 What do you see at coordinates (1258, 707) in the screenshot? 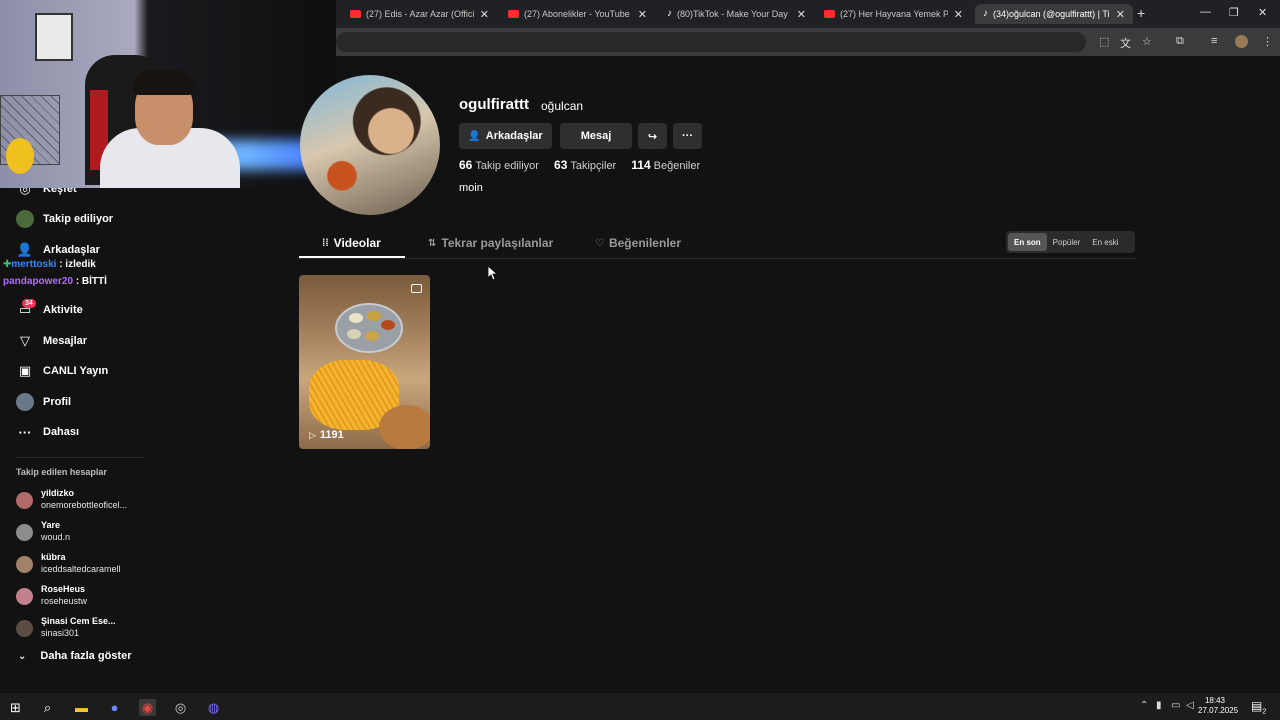
I see `notification-icon: ▤2` at bounding box center [1258, 707].